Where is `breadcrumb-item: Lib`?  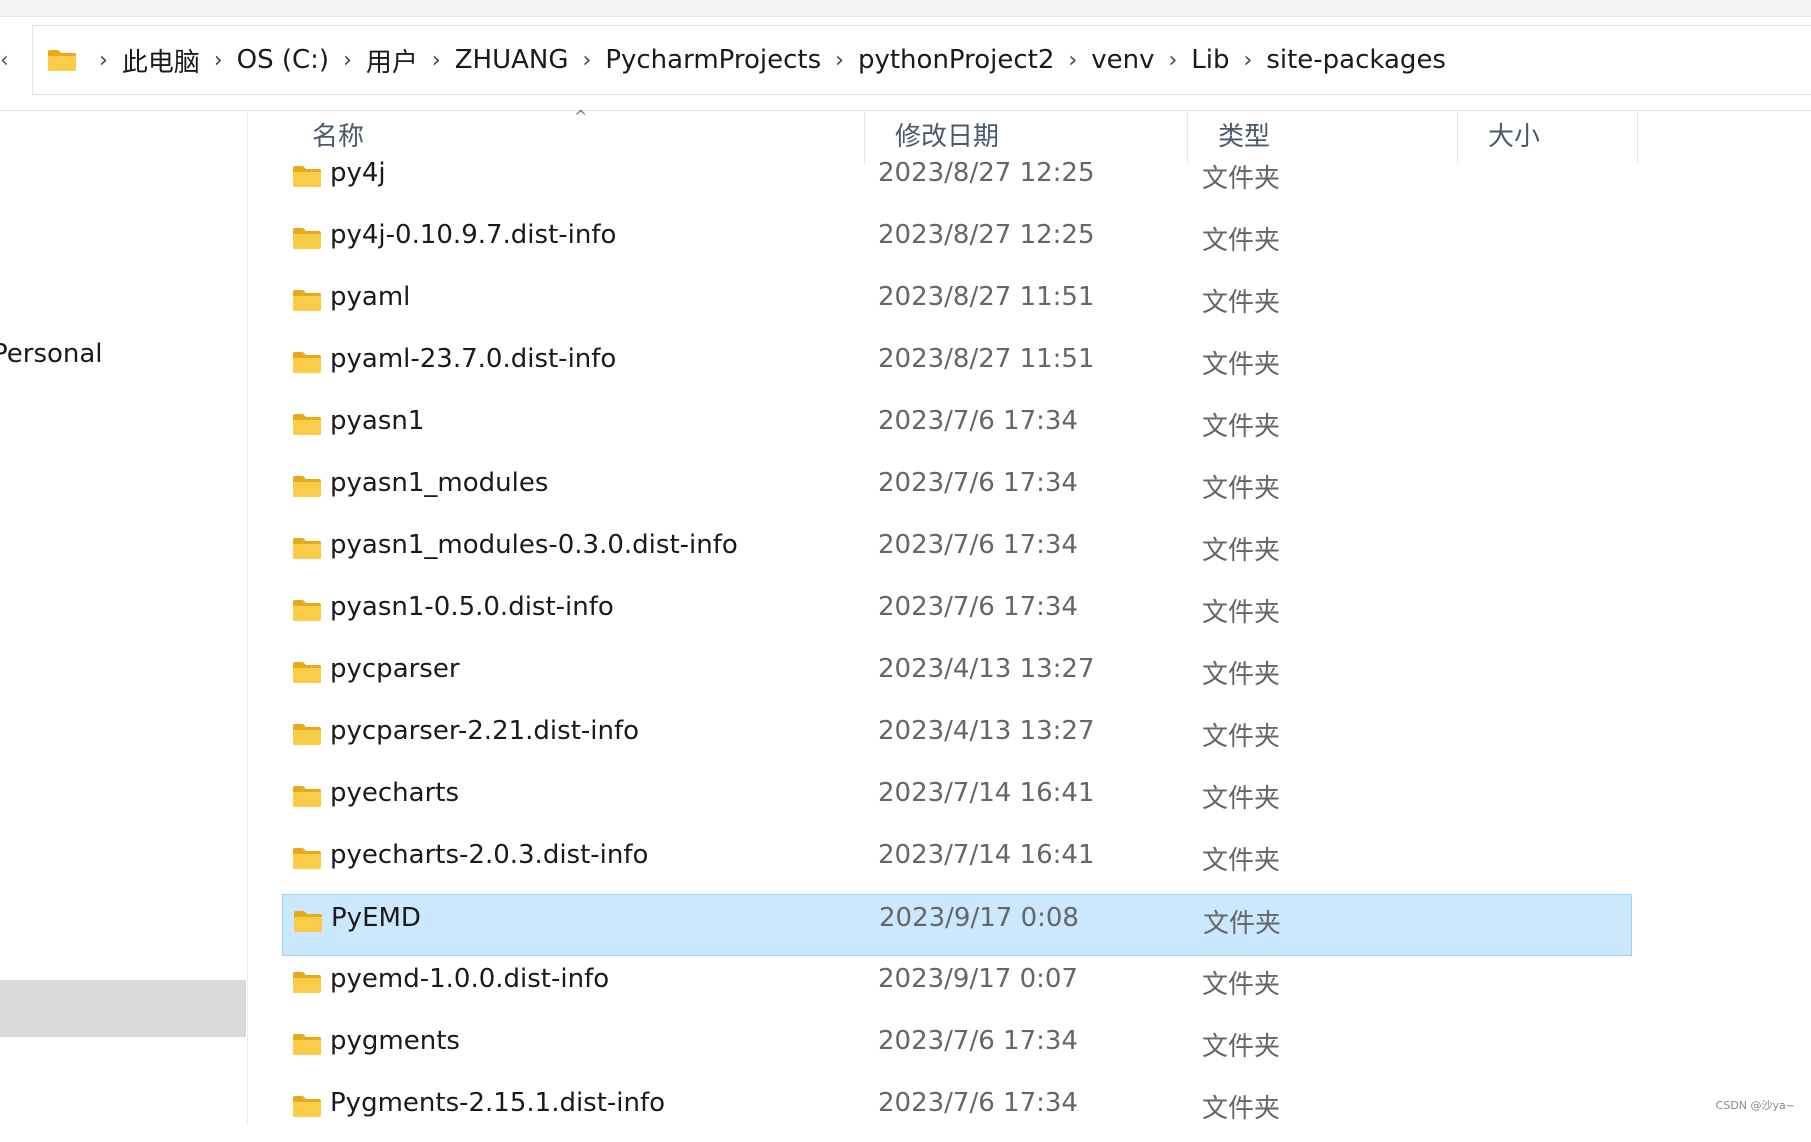 breadcrumb-item: Lib is located at coordinates (1210, 60).